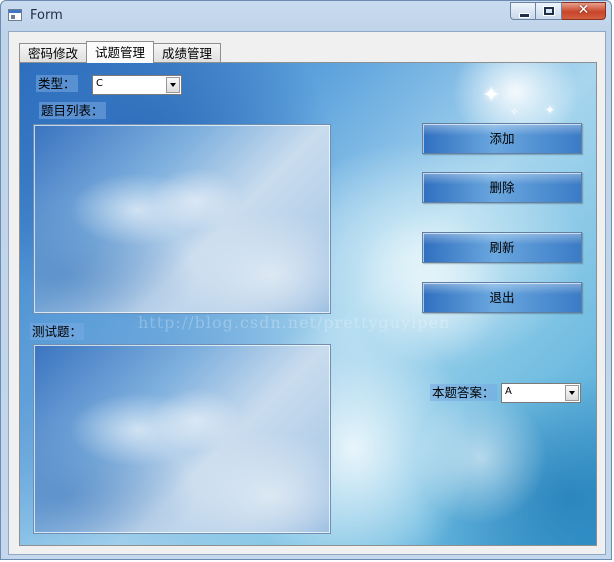  What do you see at coordinates (502, 247) in the screenshot?
I see `refresh-button: 刷新` at bounding box center [502, 247].